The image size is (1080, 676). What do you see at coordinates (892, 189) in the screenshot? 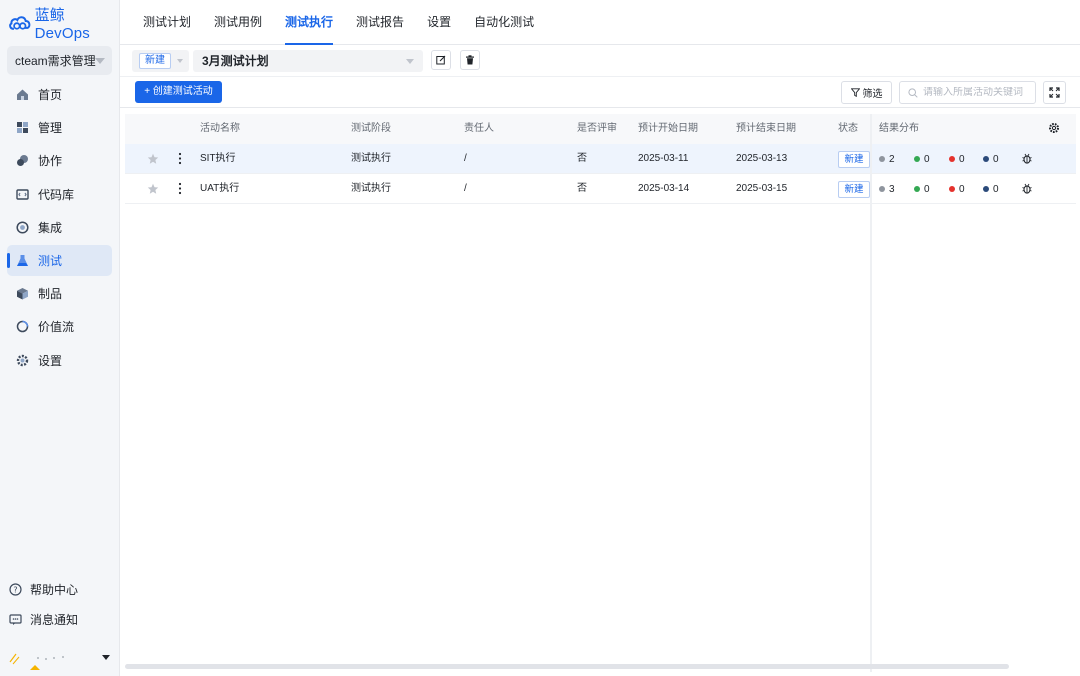
I see `result-count: 3` at bounding box center [892, 189].